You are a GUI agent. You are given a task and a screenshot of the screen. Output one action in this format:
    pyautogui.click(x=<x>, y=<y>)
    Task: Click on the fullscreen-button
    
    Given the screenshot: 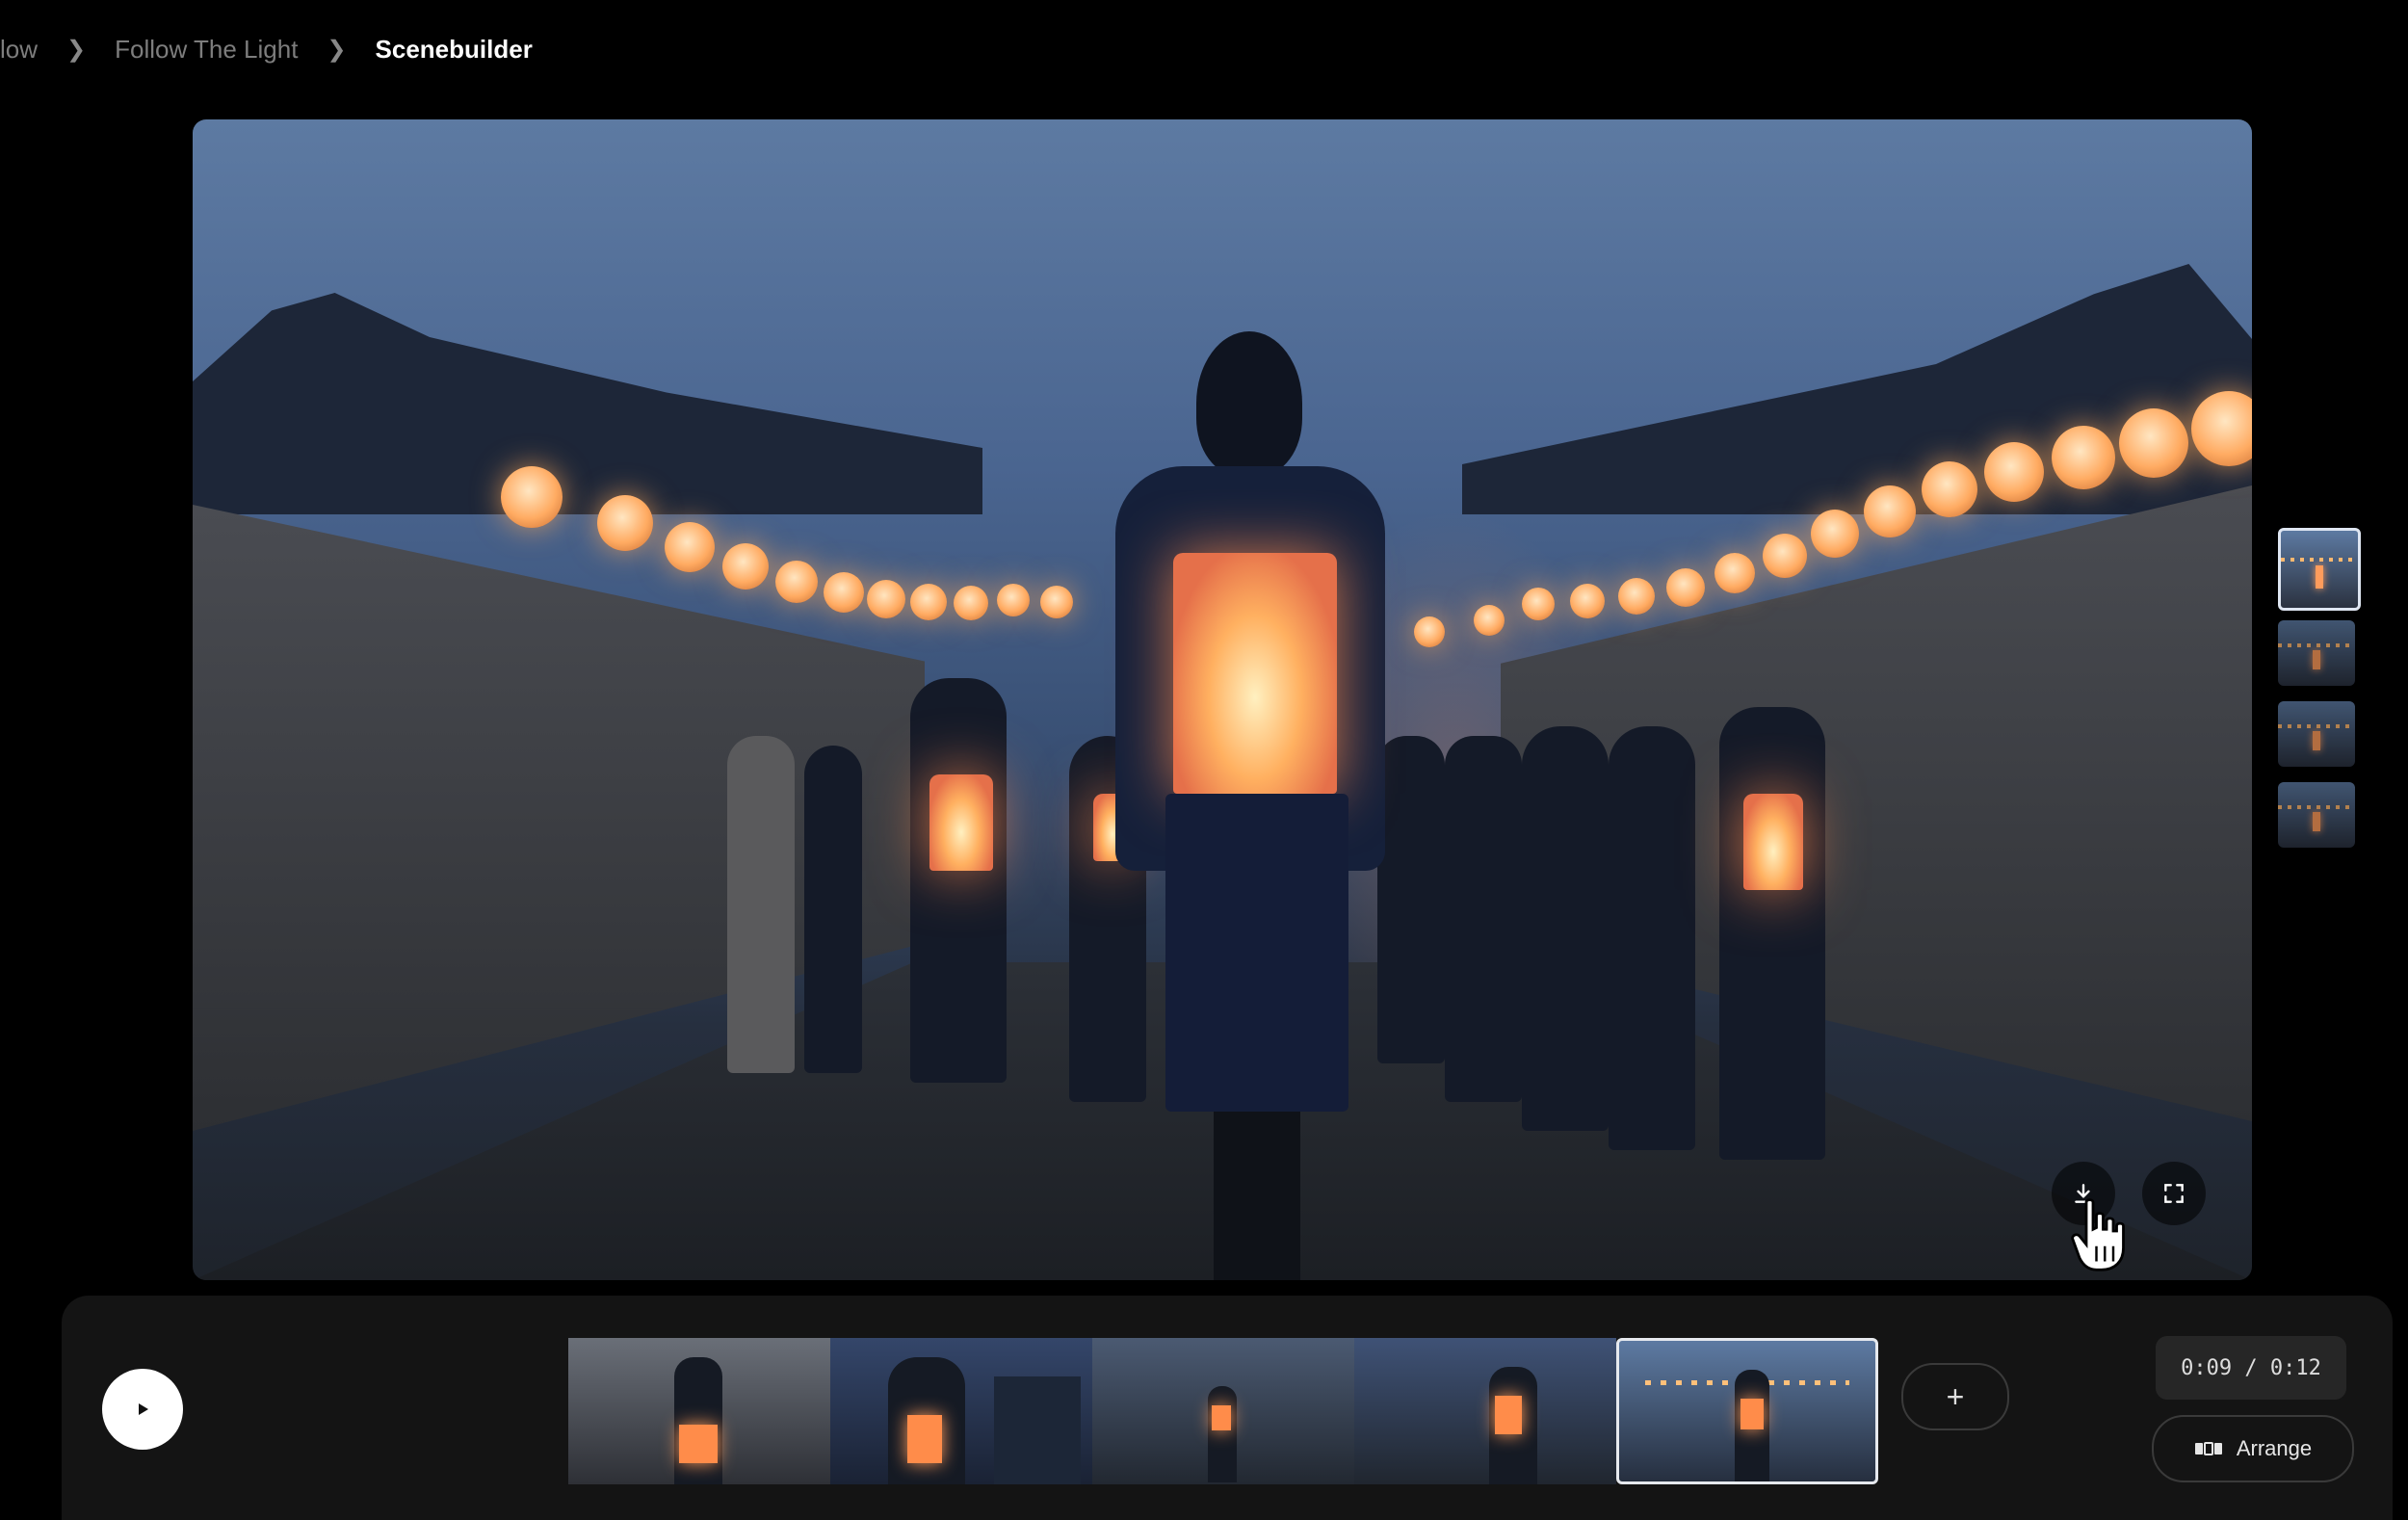 What is the action you would take?
    pyautogui.click(x=2174, y=1193)
    